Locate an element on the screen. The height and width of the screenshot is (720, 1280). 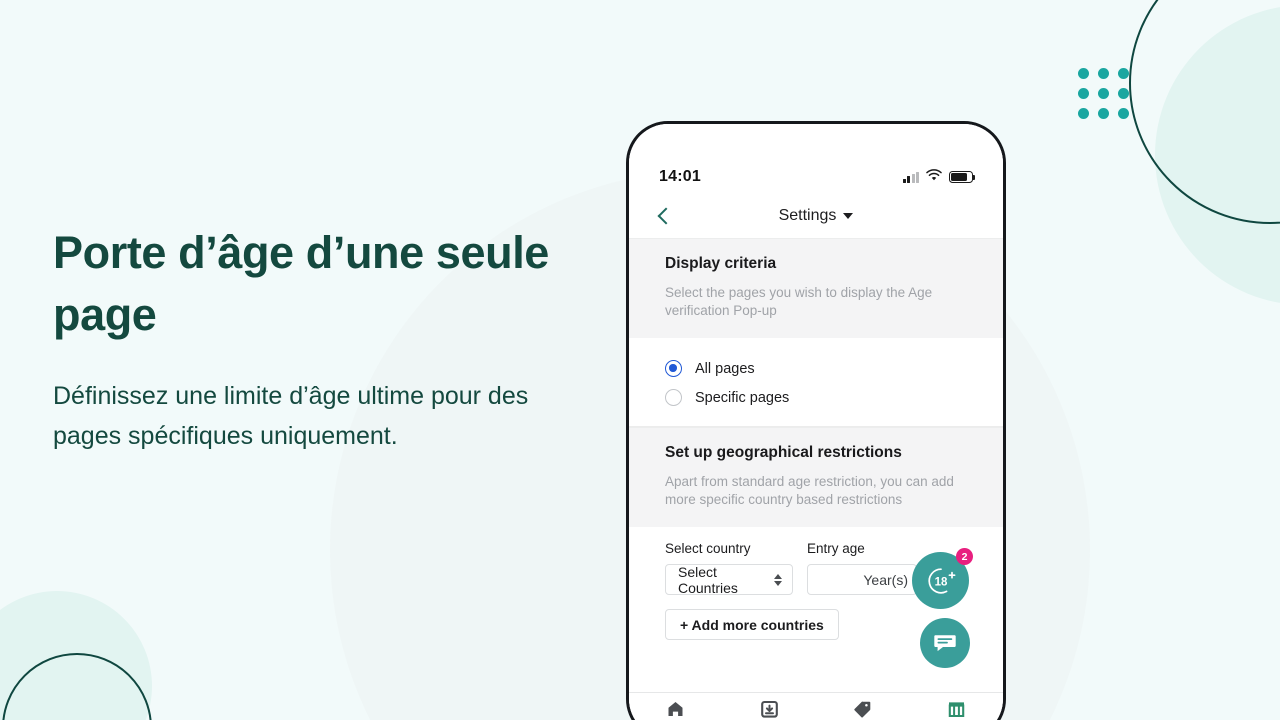
notification-badge: 2 is located at coordinates (964, 556).